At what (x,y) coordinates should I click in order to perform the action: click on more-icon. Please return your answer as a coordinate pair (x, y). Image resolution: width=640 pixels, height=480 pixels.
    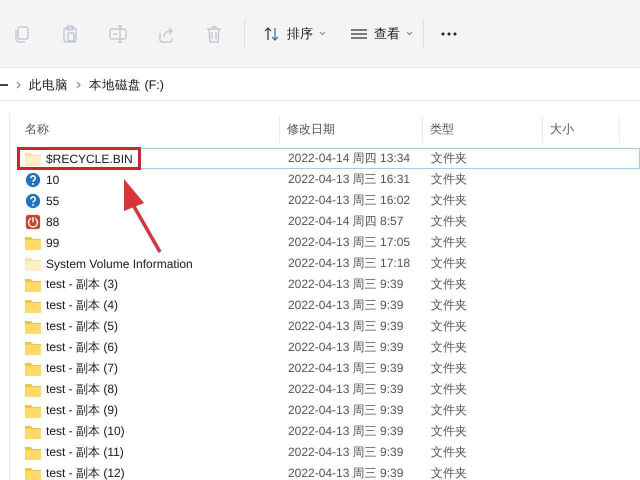
    Looking at the image, I should click on (449, 33).